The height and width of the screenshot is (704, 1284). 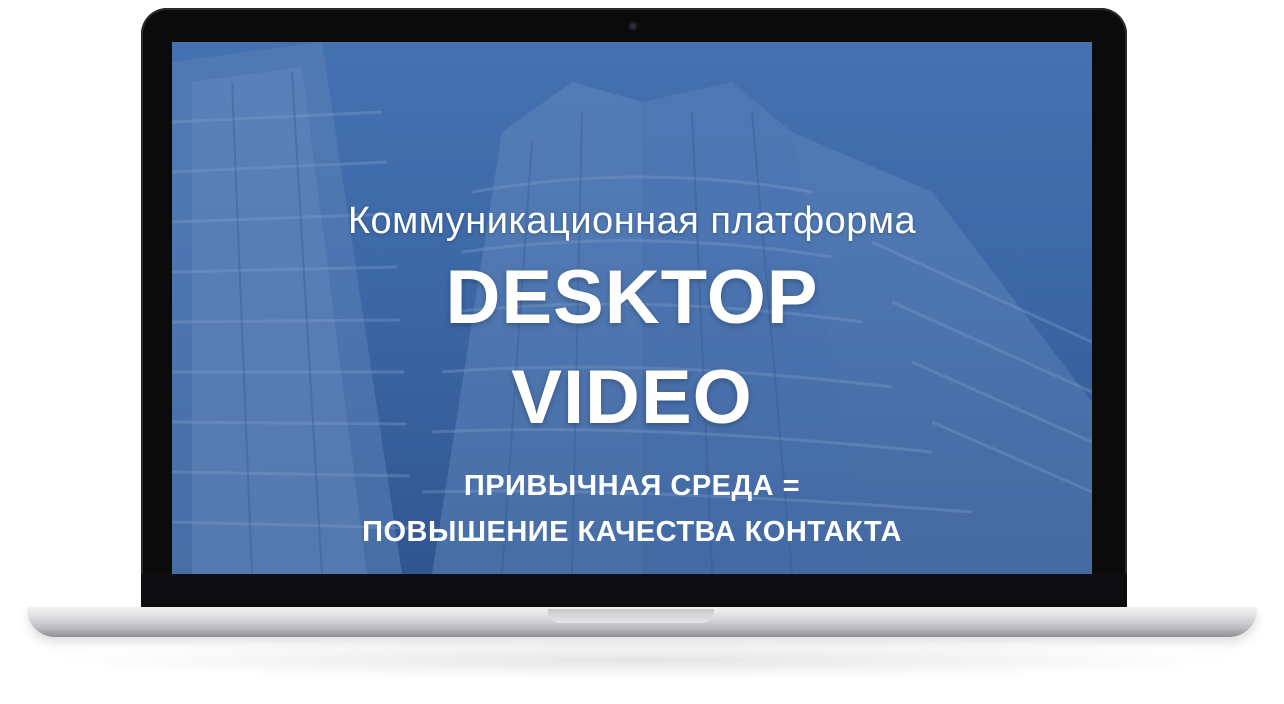 I want to click on tagline-line-1: ПРИВЫЧНАЯ СРЕДА =, so click(x=632, y=486).